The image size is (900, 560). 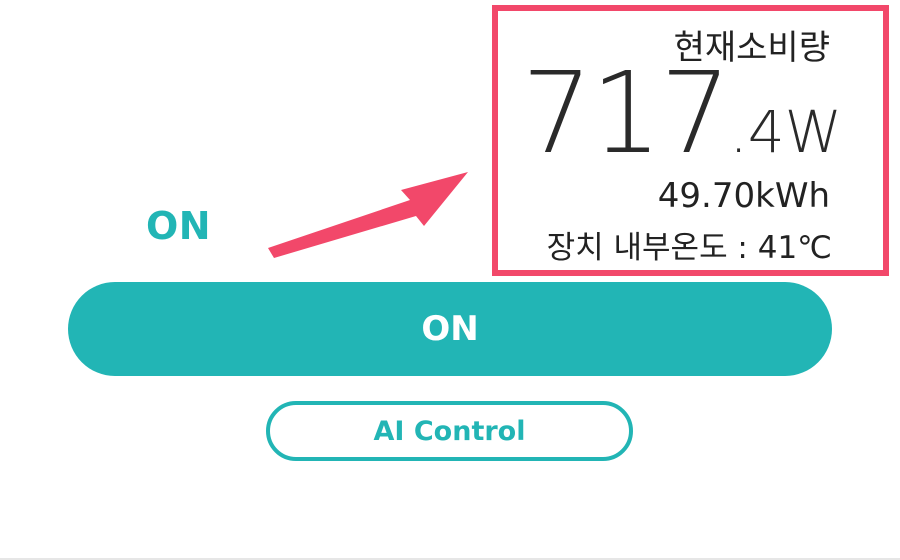 I want to click on arrow-pointer-icon, so click(x=368, y=215).